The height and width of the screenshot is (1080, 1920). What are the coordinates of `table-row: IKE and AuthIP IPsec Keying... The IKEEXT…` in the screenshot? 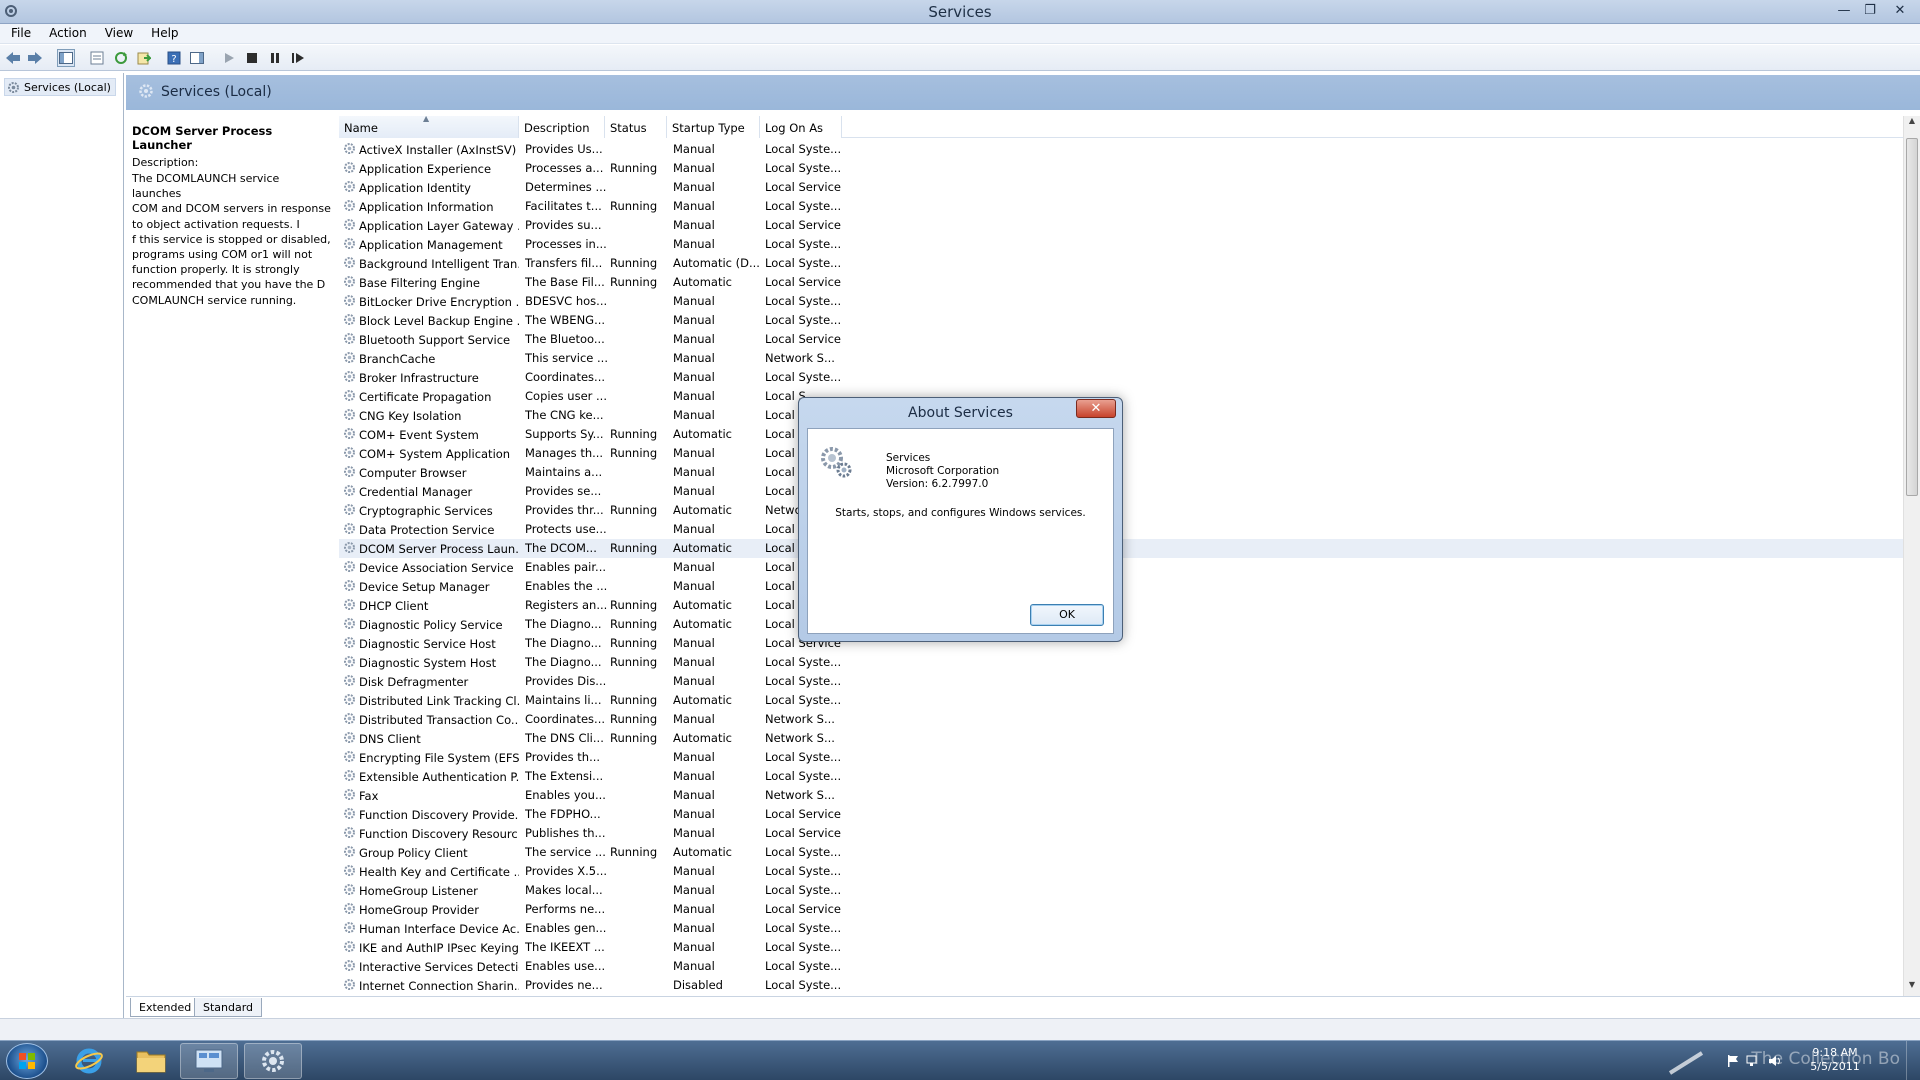 It's located at (1121, 947).